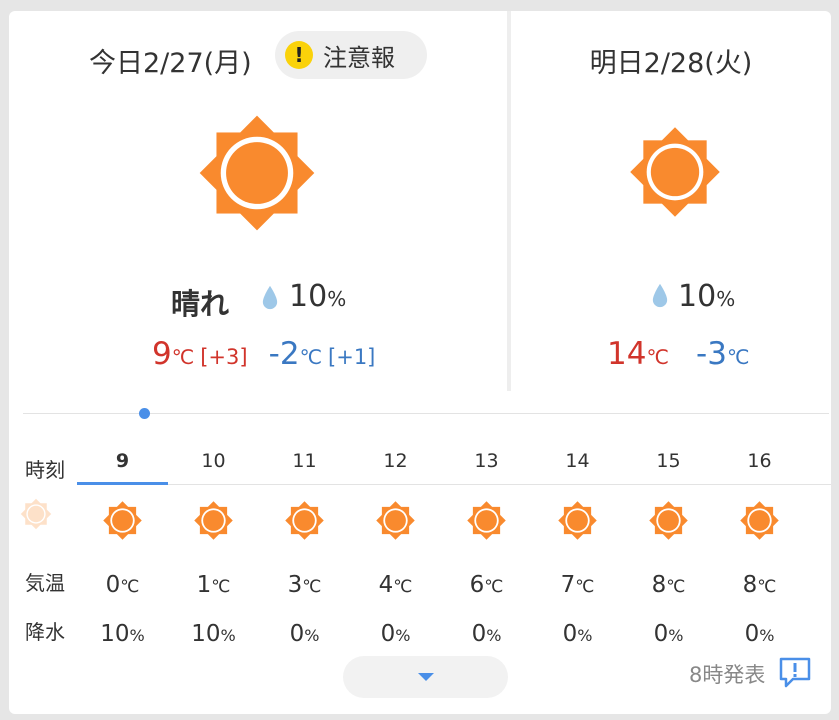 Image resolution: width=839 pixels, height=720 pixels. I want to click on today-high-unit: ℃, so click(183, 357).